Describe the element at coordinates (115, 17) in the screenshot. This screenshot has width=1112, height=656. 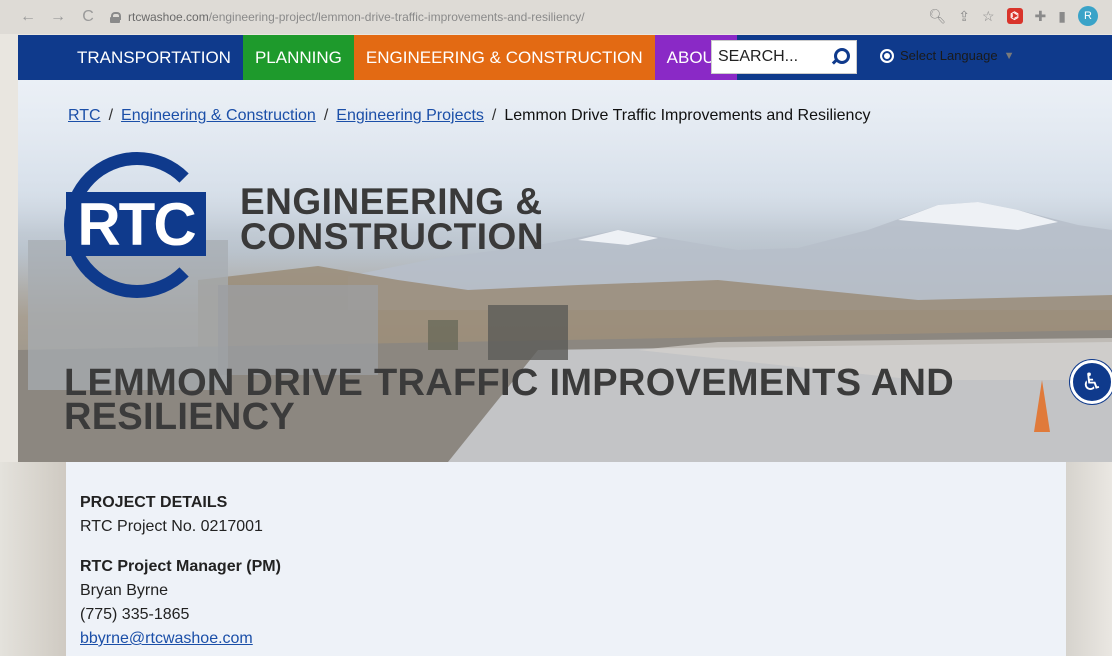
I see `lock-icon` at that location.